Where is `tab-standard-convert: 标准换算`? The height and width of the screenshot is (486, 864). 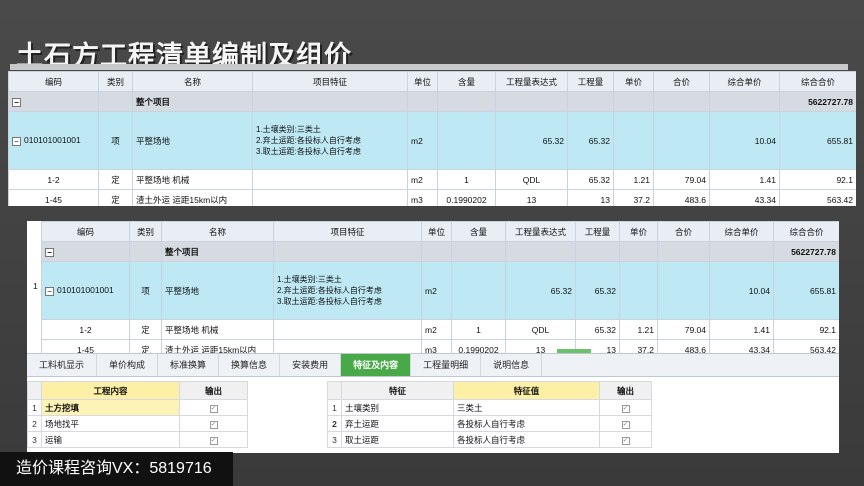
tab-standard-convert: 标准换算 is located at coordinates (189, 365).